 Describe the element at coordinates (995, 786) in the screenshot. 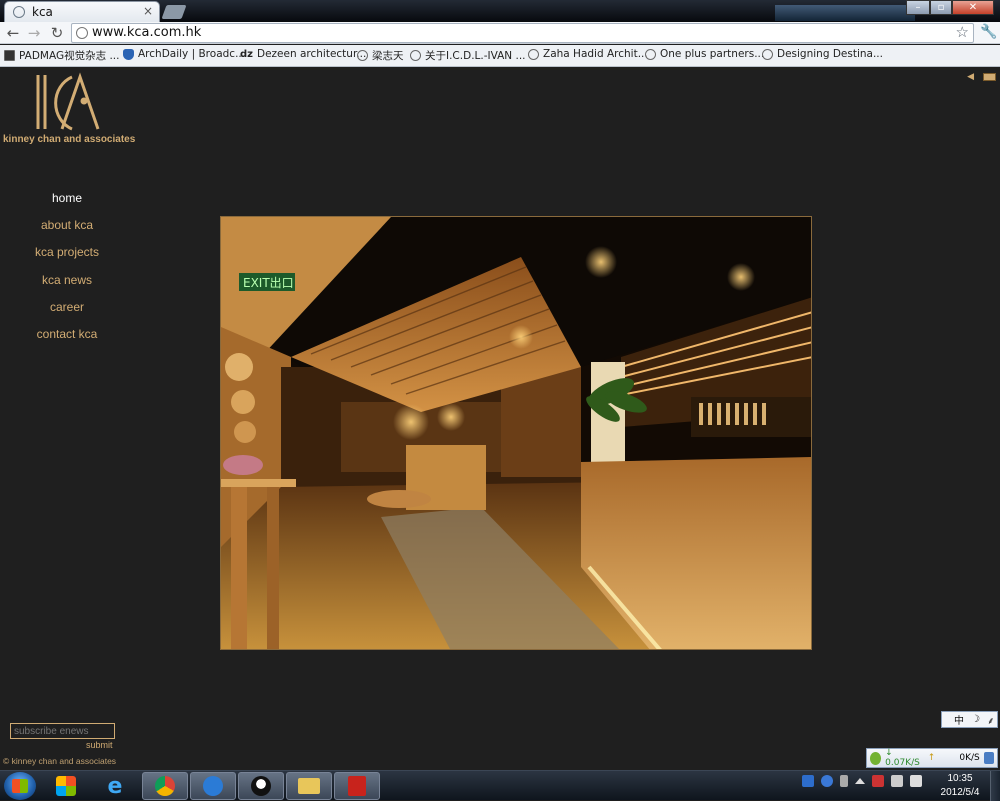

I see `show-desktop-button` at that location.